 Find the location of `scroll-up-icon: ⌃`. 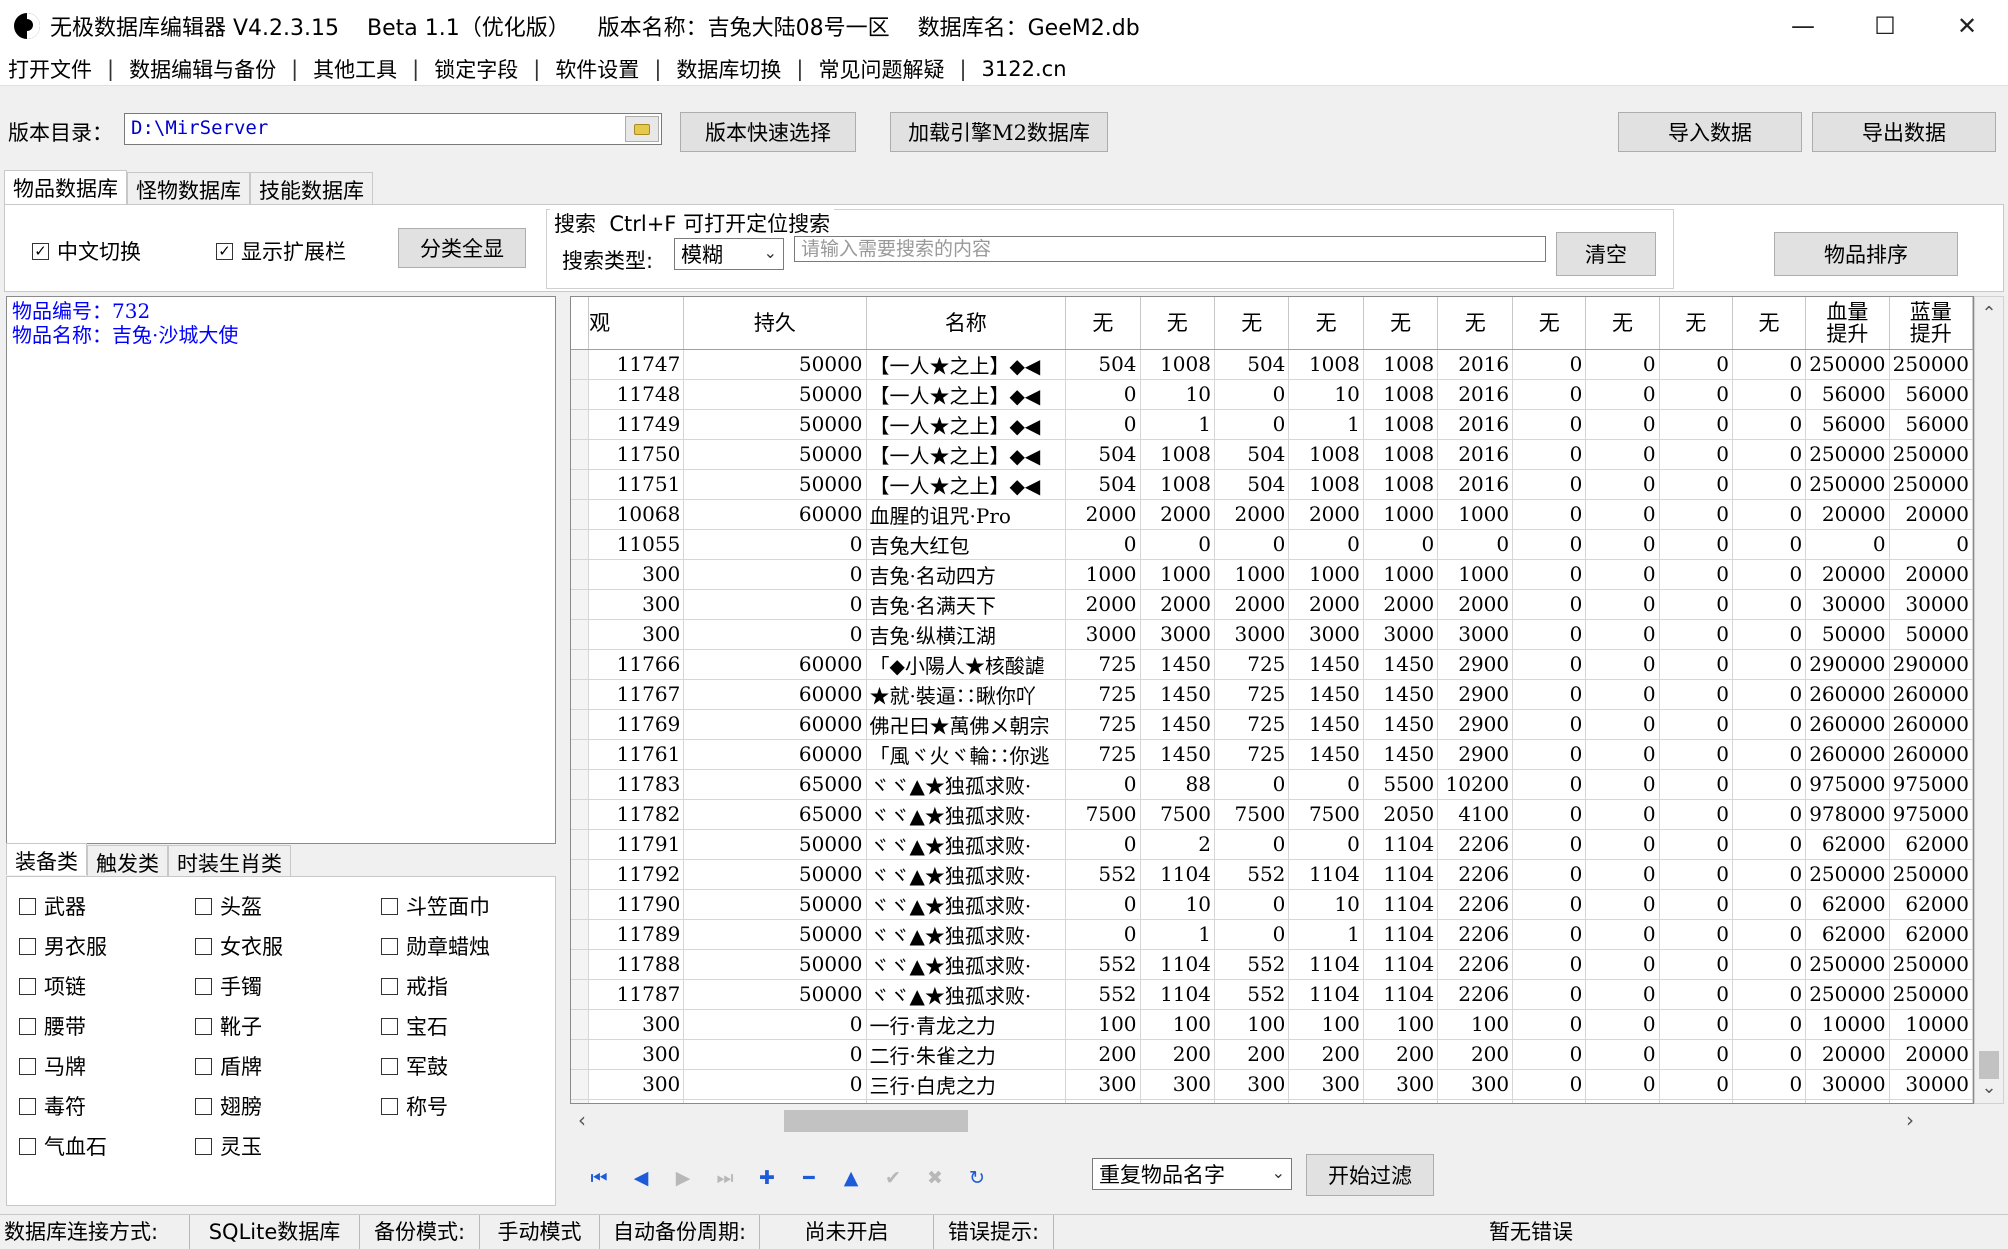

scroll-up-icon: ⌃ is located at coordinates (1989, 313).